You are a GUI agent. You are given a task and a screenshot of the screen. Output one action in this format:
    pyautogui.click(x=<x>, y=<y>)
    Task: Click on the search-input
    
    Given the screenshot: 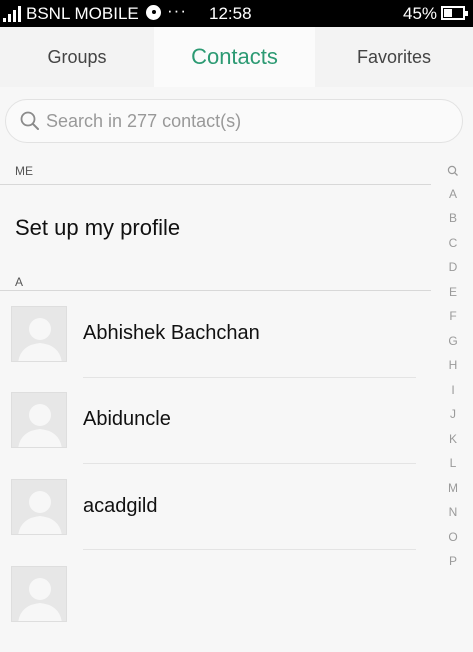 What is the action you would take?
    pyautogui.click(x=246, y=121)
    